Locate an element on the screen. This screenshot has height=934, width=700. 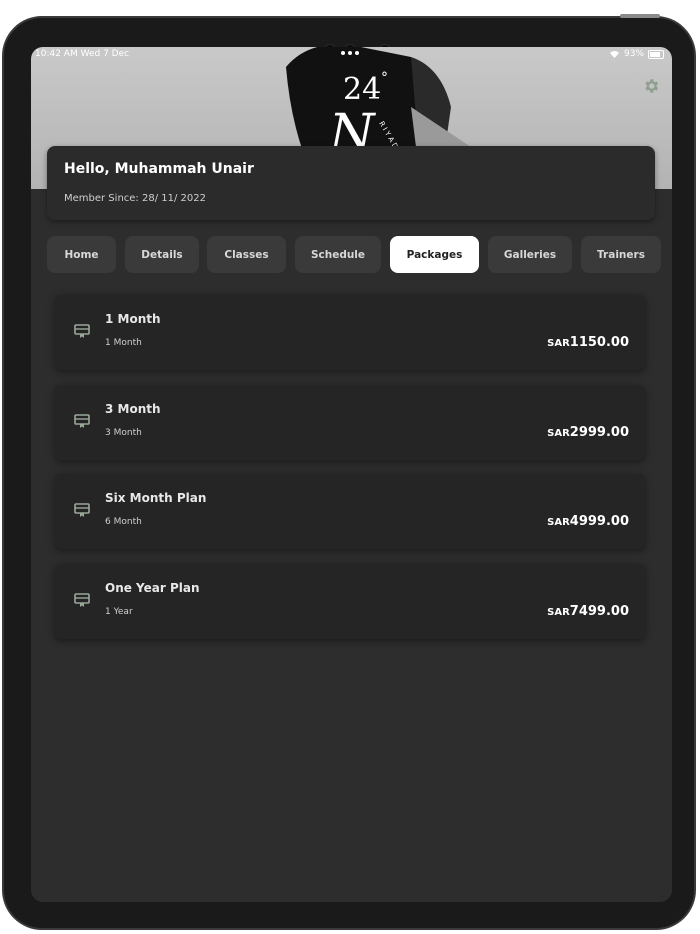
package-title: 3 Month is located at coordinates (133, 409).